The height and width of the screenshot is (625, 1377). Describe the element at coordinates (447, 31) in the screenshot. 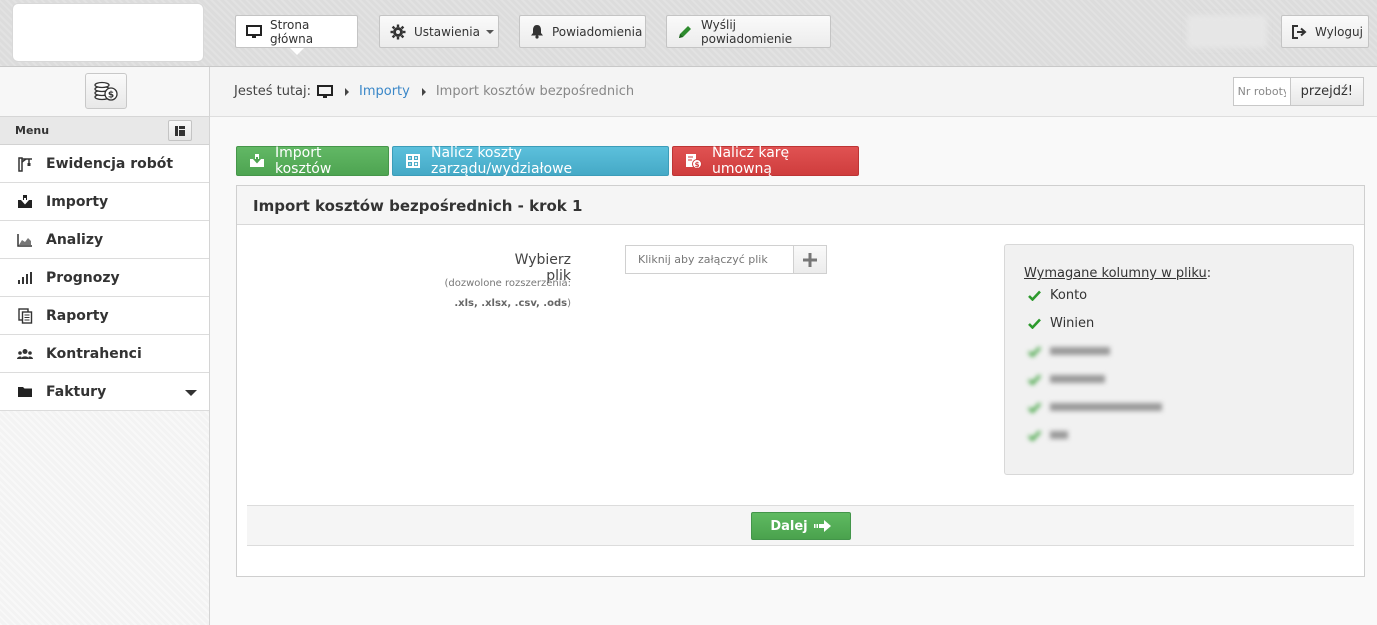

I see `settings-label: Ustawienia` at that location.